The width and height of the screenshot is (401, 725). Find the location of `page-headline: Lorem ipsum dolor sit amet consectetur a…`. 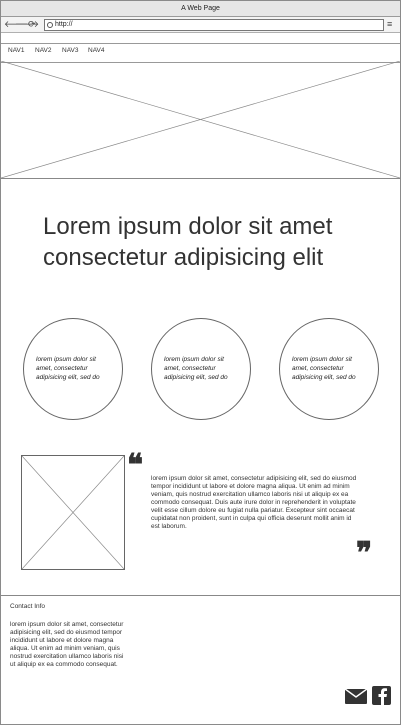

page-headline: Lorem ipsum dolor sit amet consectetur a… is located at coordinates (188, 242).